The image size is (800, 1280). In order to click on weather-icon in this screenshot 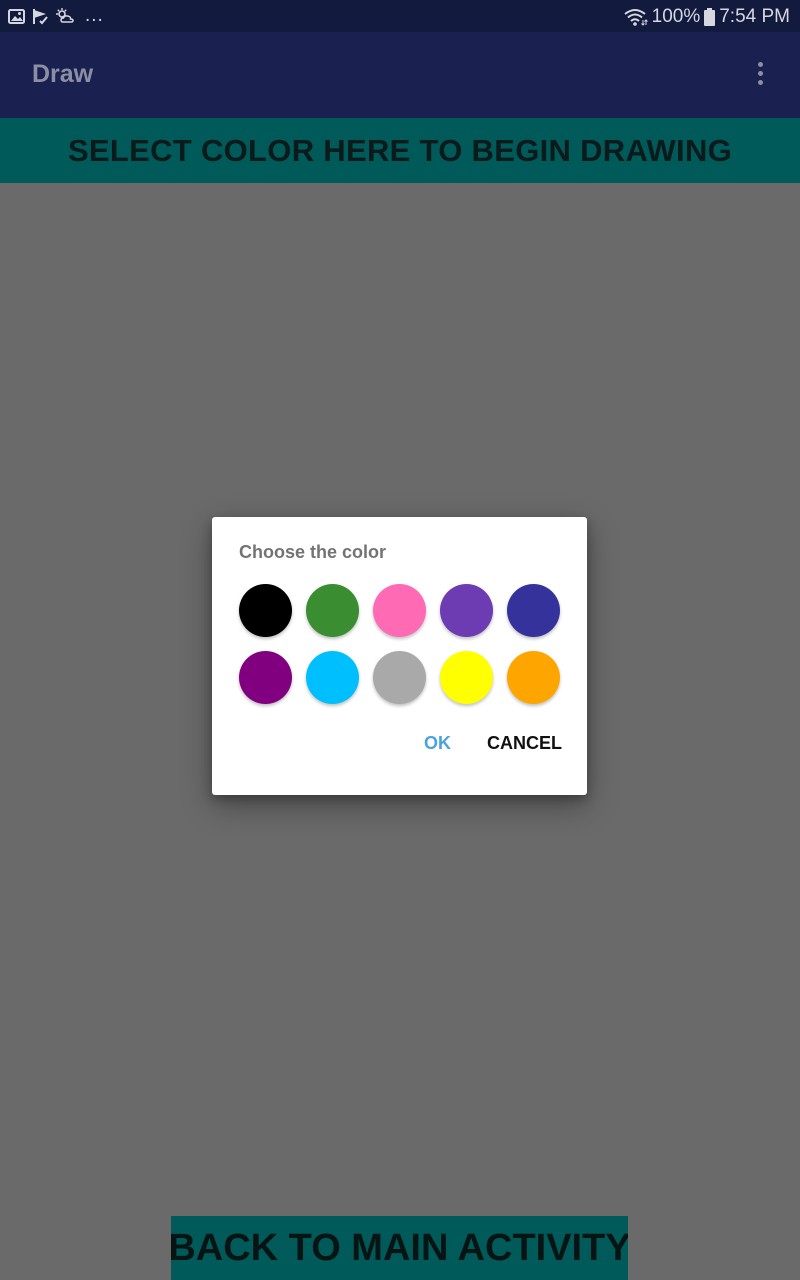, I will do `click(66, 16)`.